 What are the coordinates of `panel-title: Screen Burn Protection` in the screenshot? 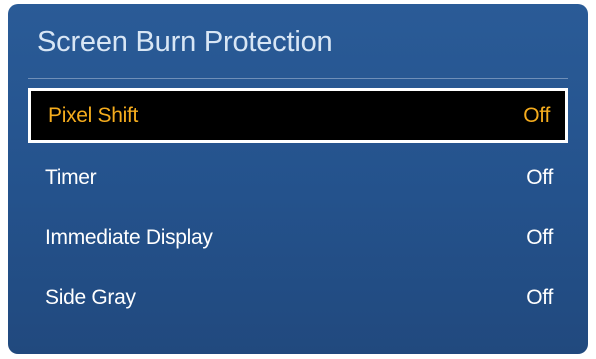 It's located at (185, 42).